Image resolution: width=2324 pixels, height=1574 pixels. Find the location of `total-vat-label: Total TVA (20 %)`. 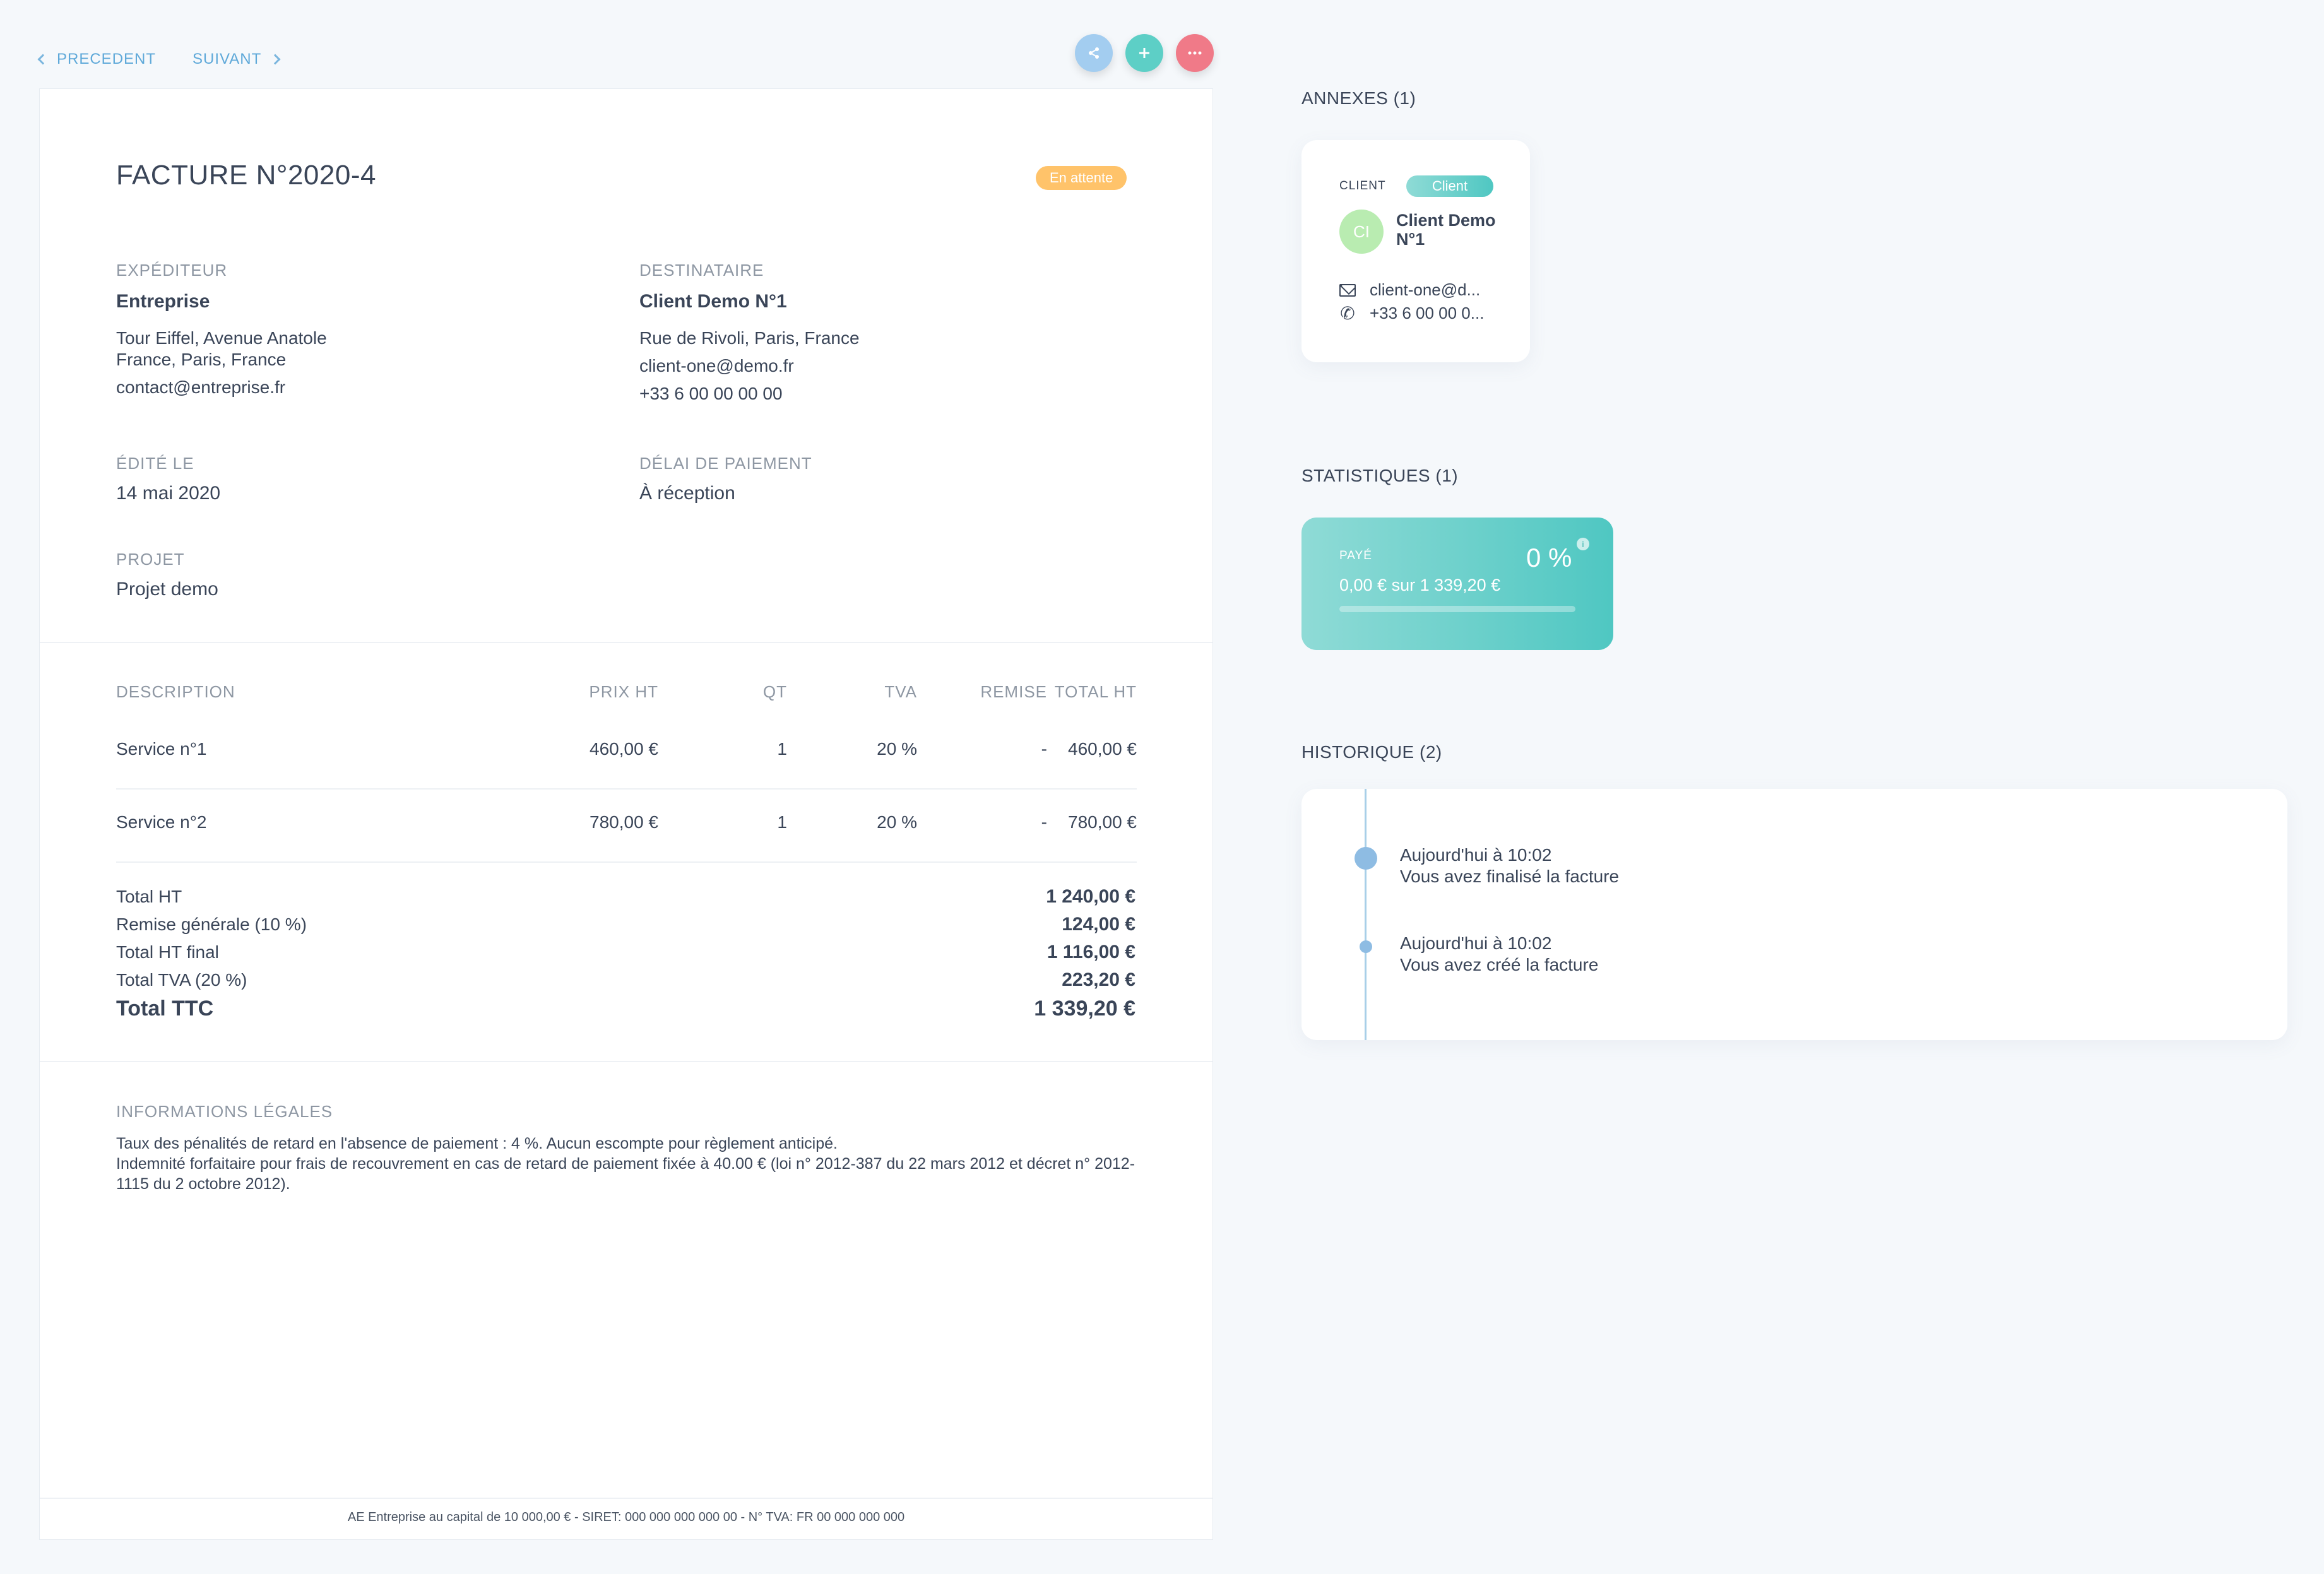

total-vat-label: Total TVA (20 %) is located at coordinates (181, 980).